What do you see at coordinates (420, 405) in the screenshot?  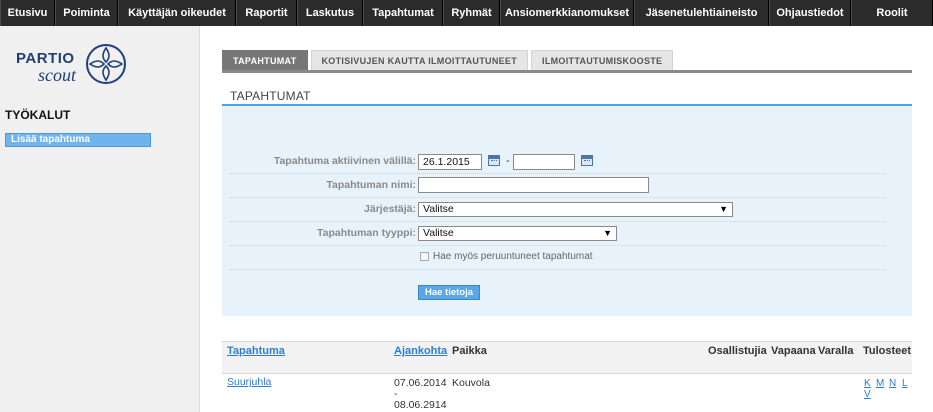 I see `event-end-date: 08.06.2914` at bounding box center [420, 405].